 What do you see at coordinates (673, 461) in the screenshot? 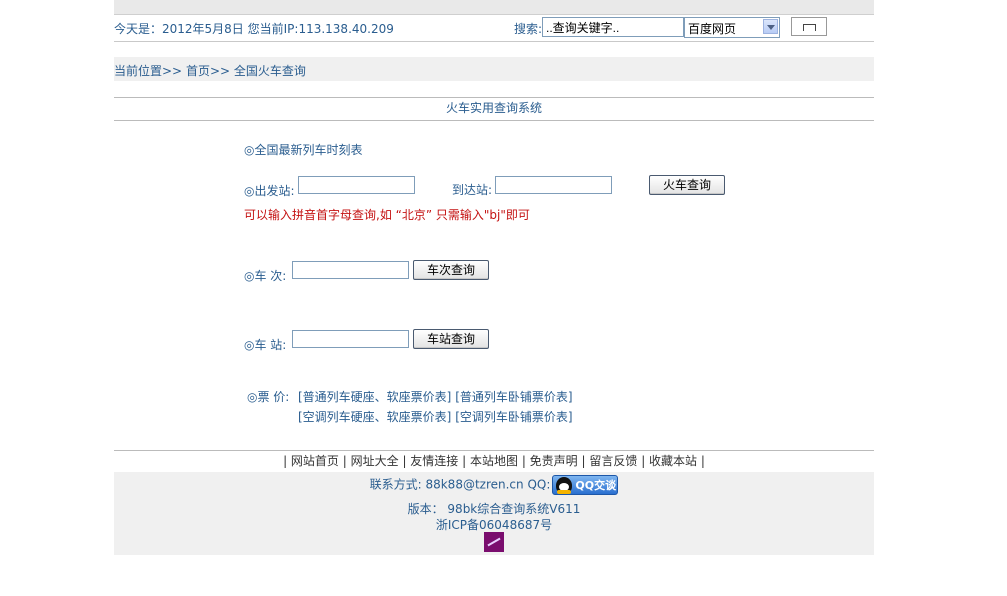
I see `footer-link-bookmark: 收藏本站` at bounding box center [673, 461].